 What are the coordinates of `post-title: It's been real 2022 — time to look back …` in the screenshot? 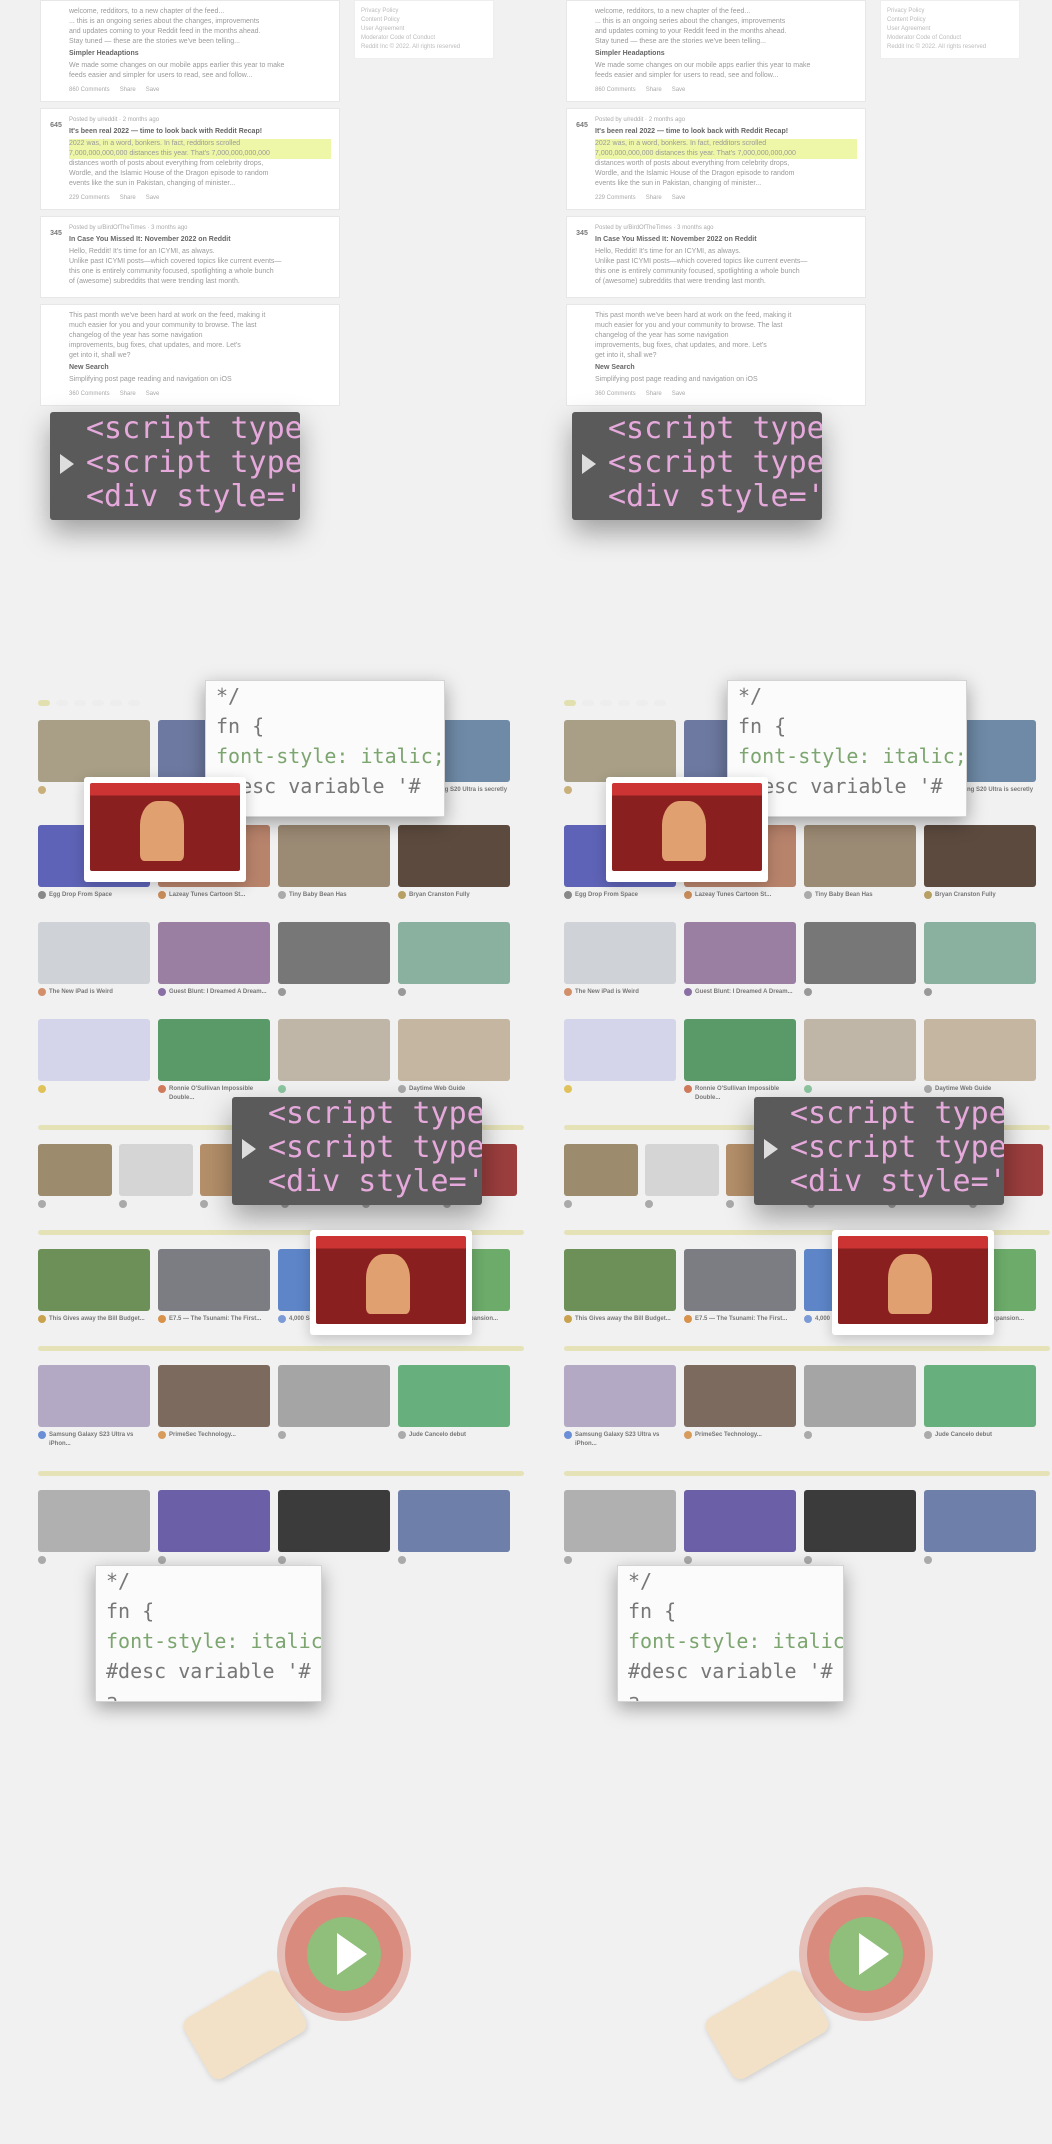 It's located at (726, 132).